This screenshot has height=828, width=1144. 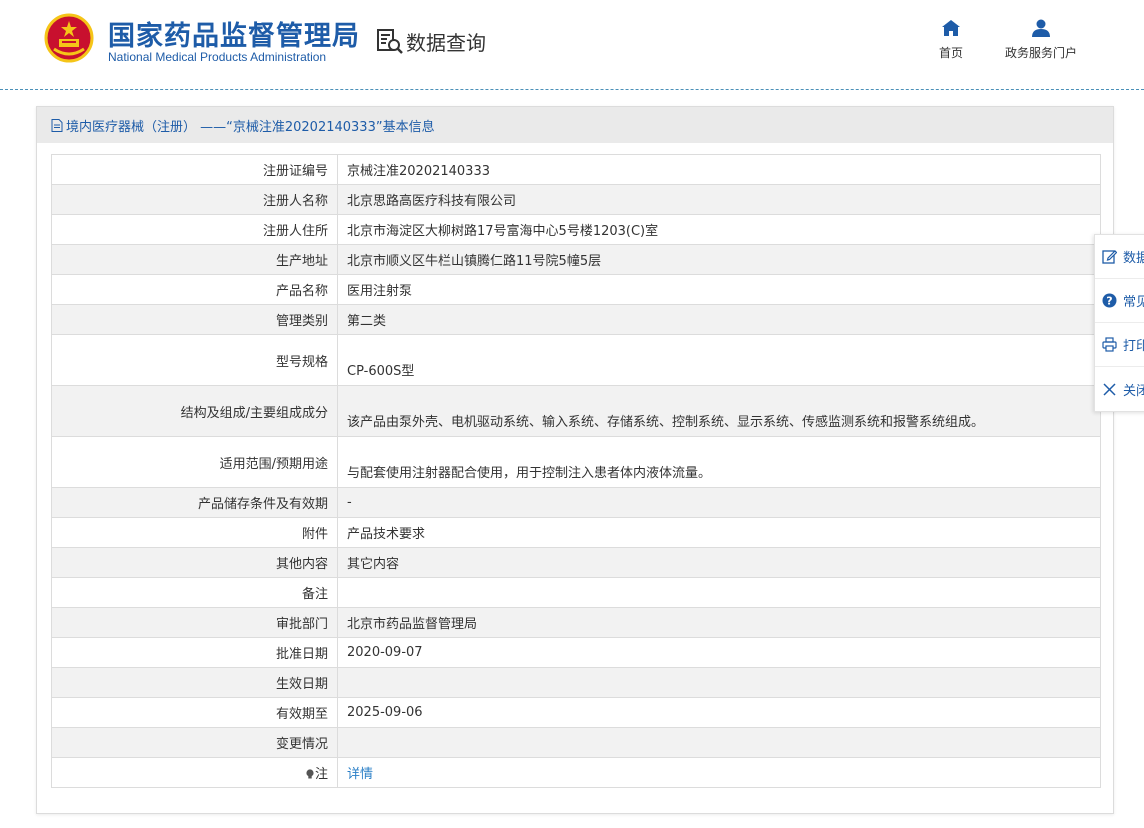 What do you see at coordinates (194, 411) in the screenshot?
I see `field-label: 结构及组成/主要组成成分` at bounding box center [194, 411].